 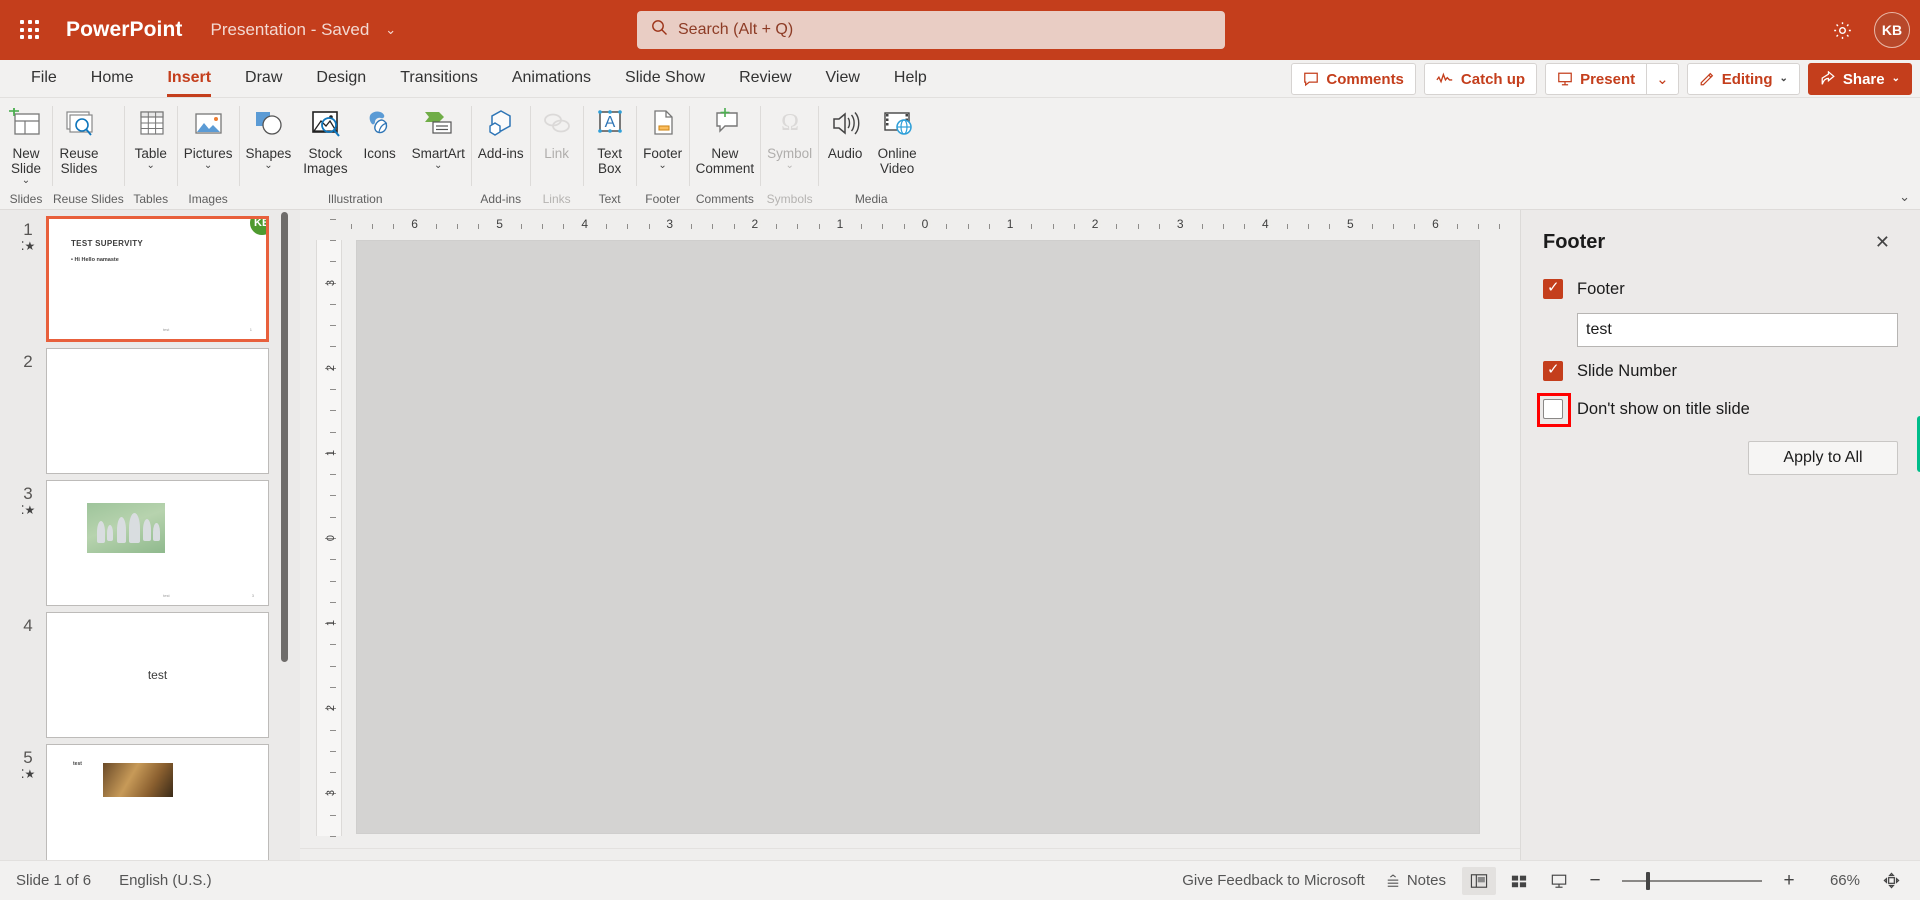 I want to click on collaborator-avatar: KB, so click(x=257, y=227).